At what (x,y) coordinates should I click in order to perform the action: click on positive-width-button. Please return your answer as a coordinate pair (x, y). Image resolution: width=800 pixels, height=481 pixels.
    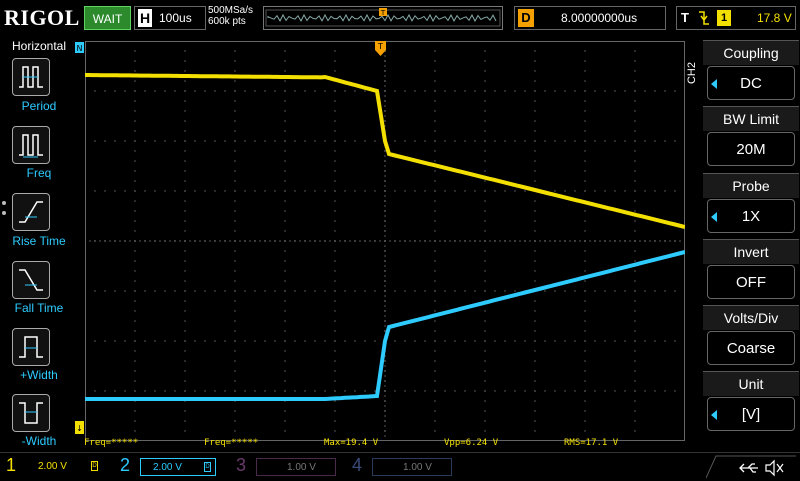
    Looking at the image, I should click on (31, 347).